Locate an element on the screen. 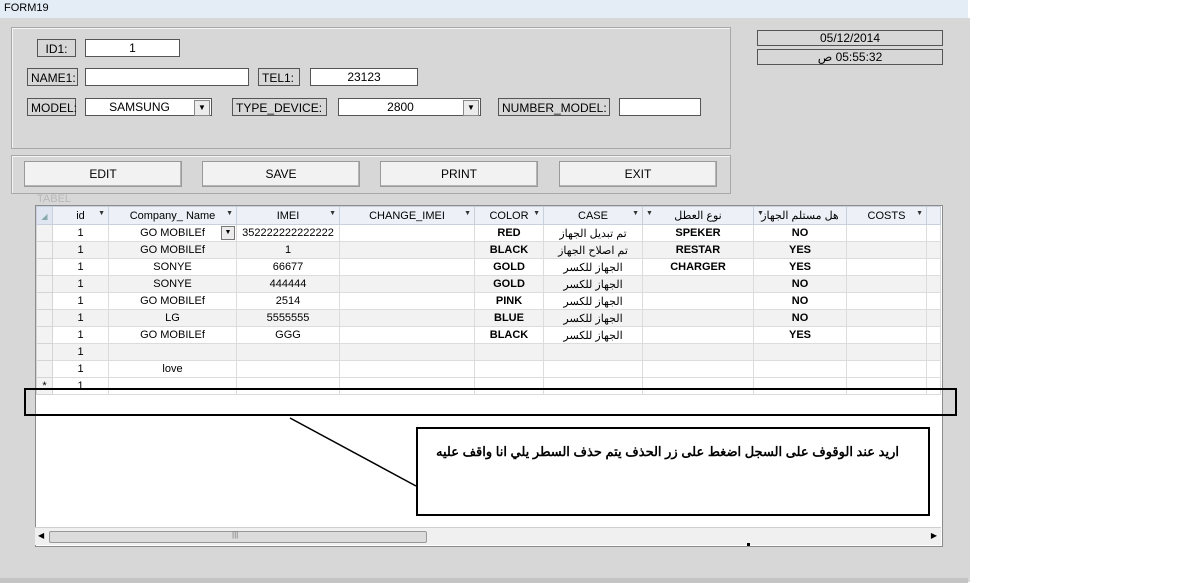 The height and width of the screenshot is (583, 1200). table-row: 1 is located at coordinates (488, 352).